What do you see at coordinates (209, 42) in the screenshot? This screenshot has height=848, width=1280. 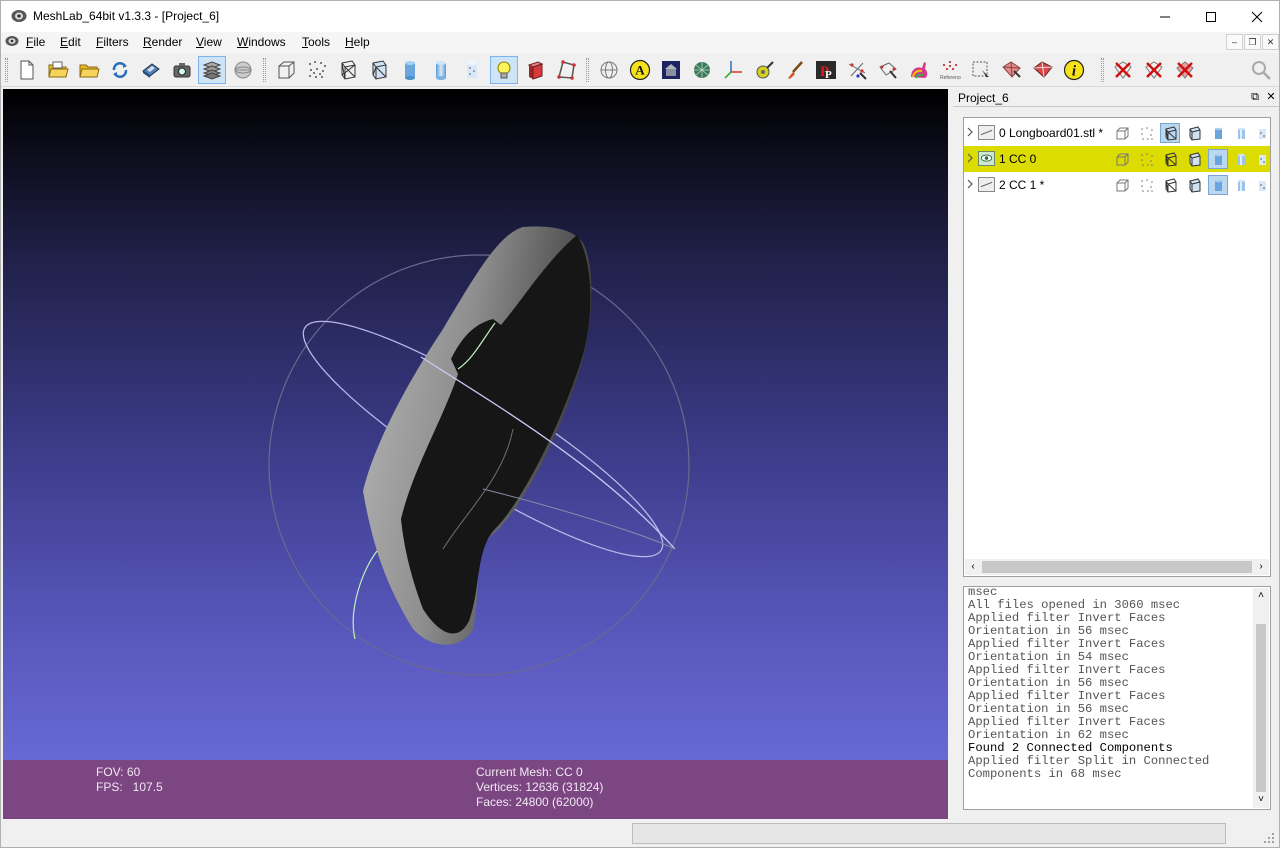 I see `menu-view: View` at bounding box center [209, 42].